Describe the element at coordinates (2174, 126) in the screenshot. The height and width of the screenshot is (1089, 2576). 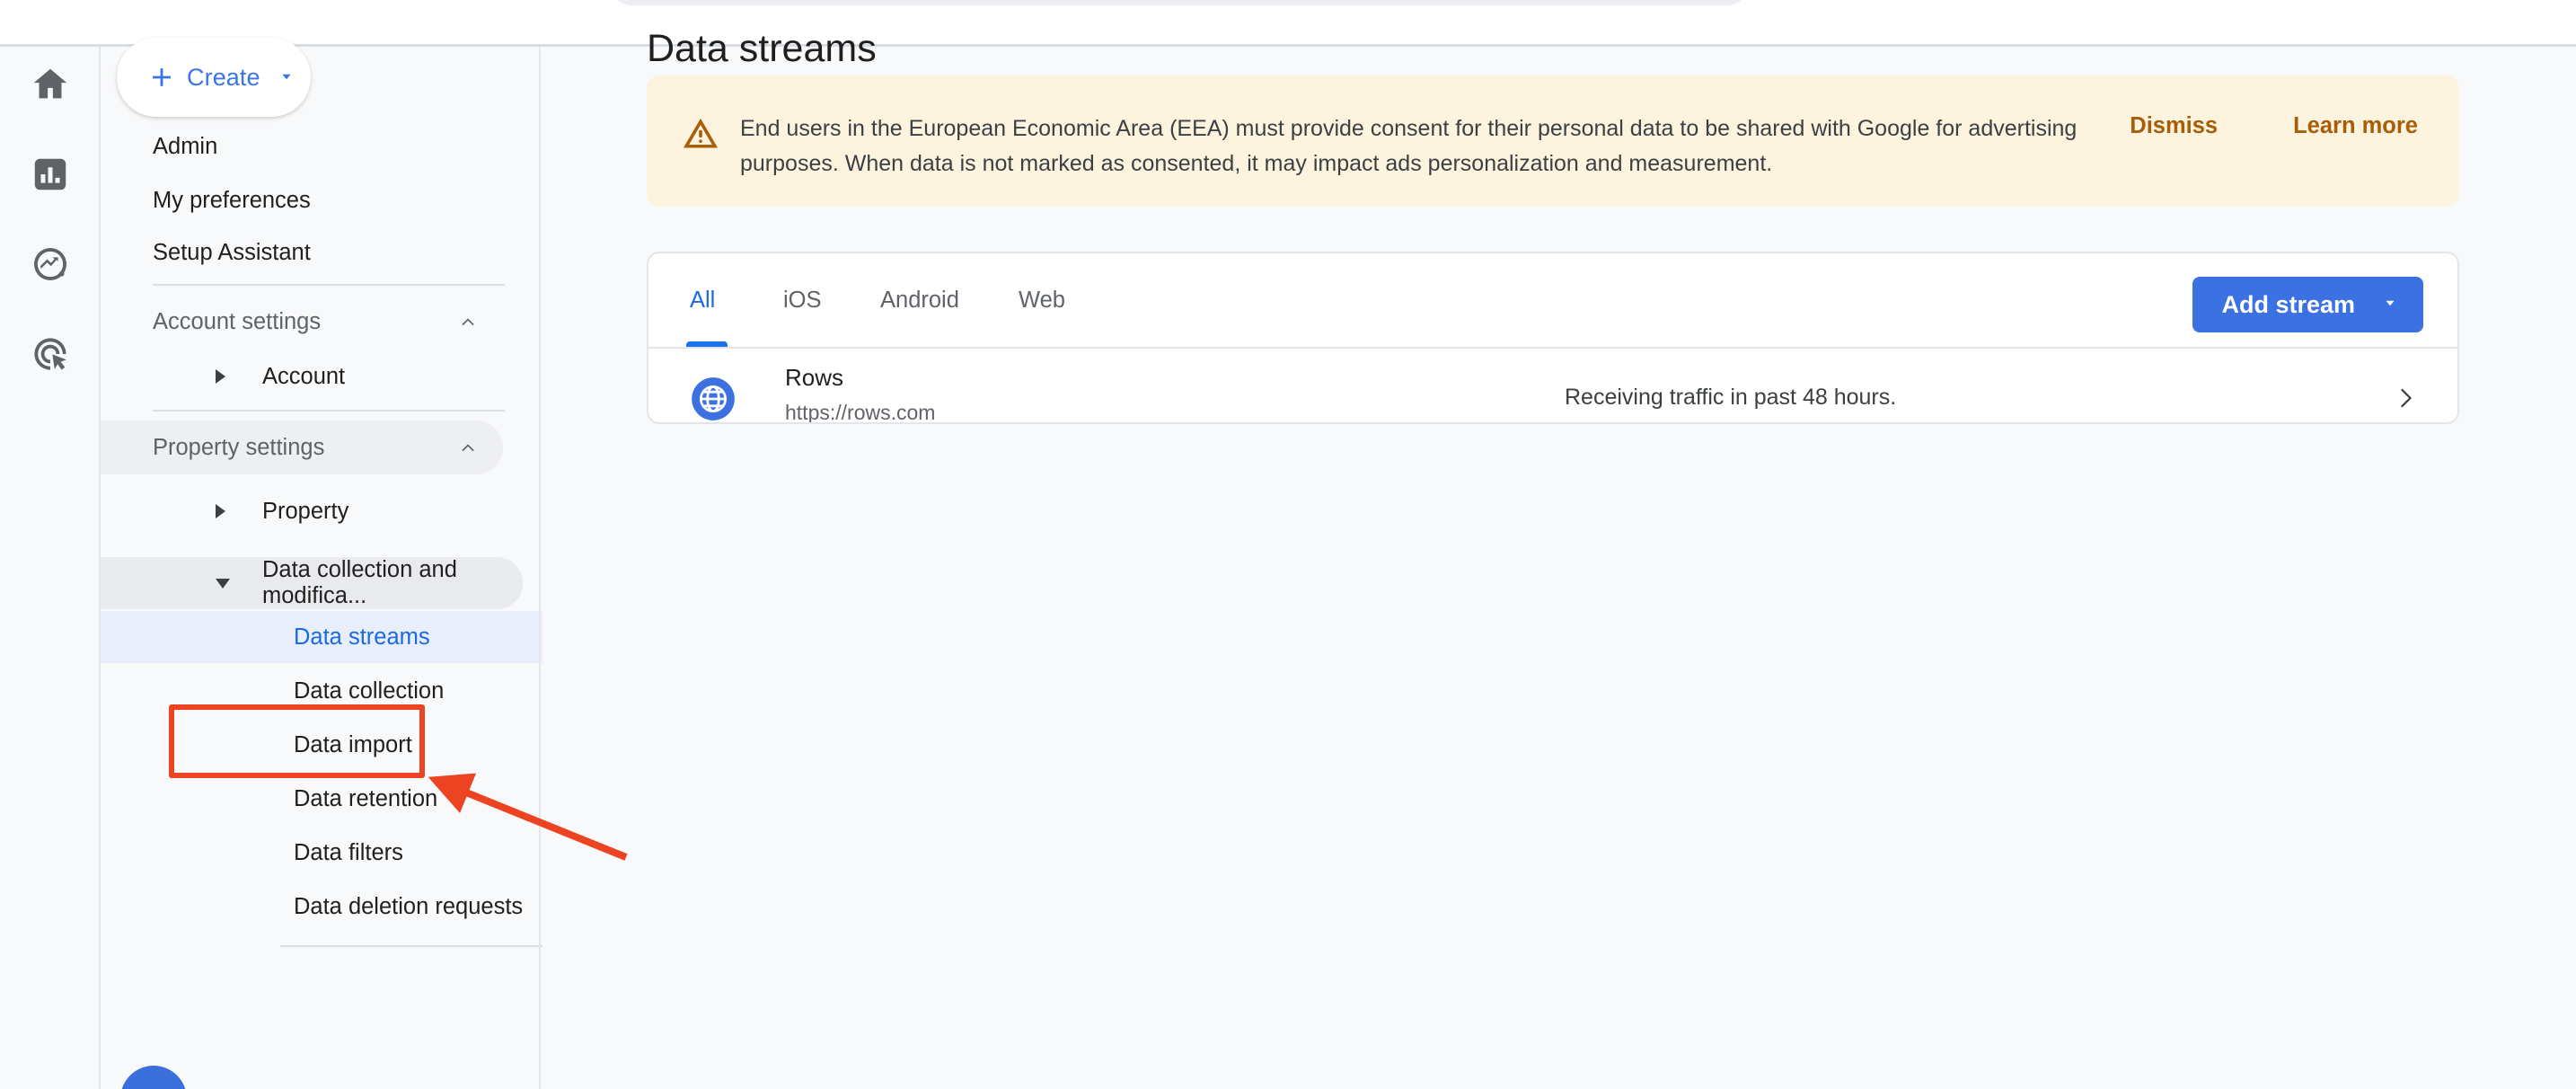
I see `dismiss-button: Dismiss` at that location.